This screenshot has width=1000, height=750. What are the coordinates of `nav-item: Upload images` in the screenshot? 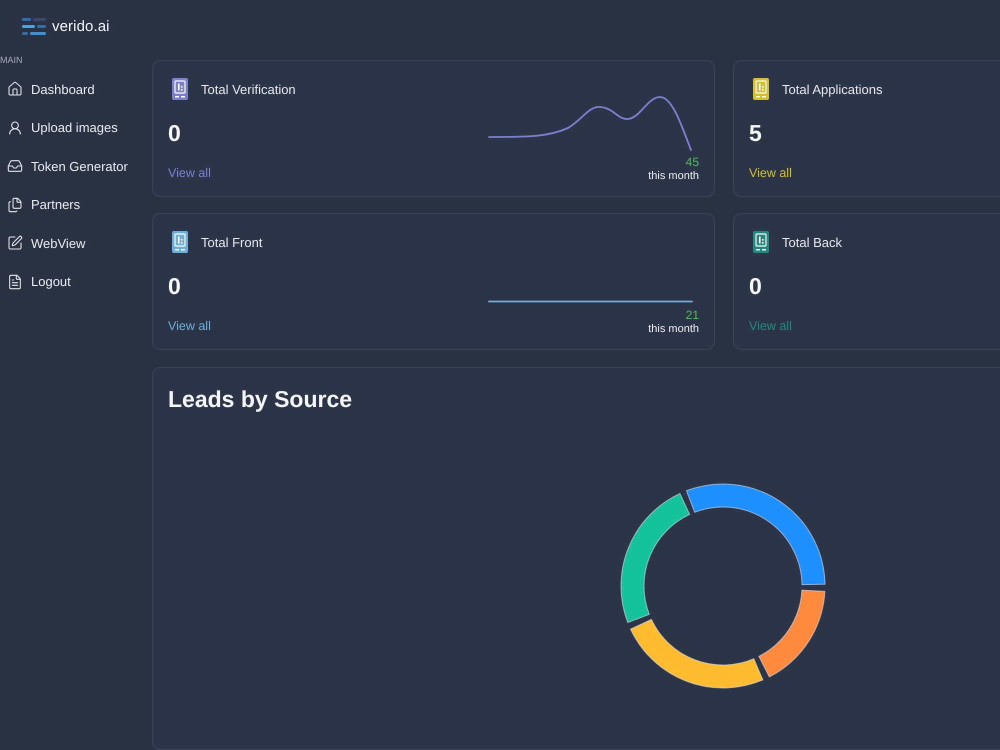 It's located at (61, 127).